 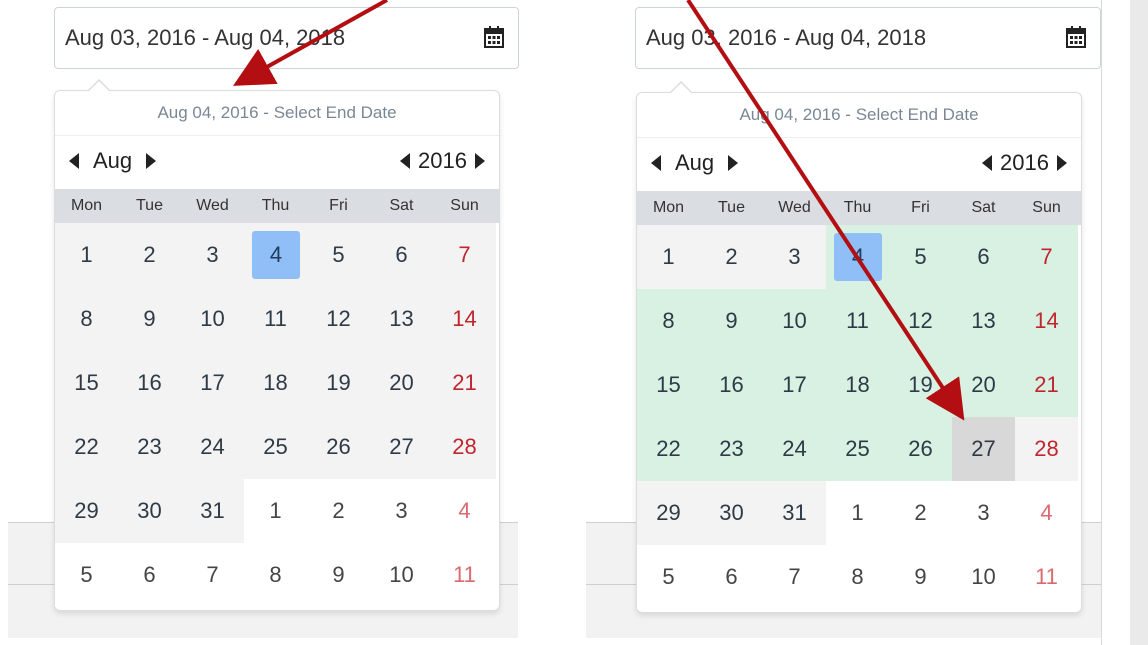 I want to click on scrollbar-track, so click(x=1139, y=322).